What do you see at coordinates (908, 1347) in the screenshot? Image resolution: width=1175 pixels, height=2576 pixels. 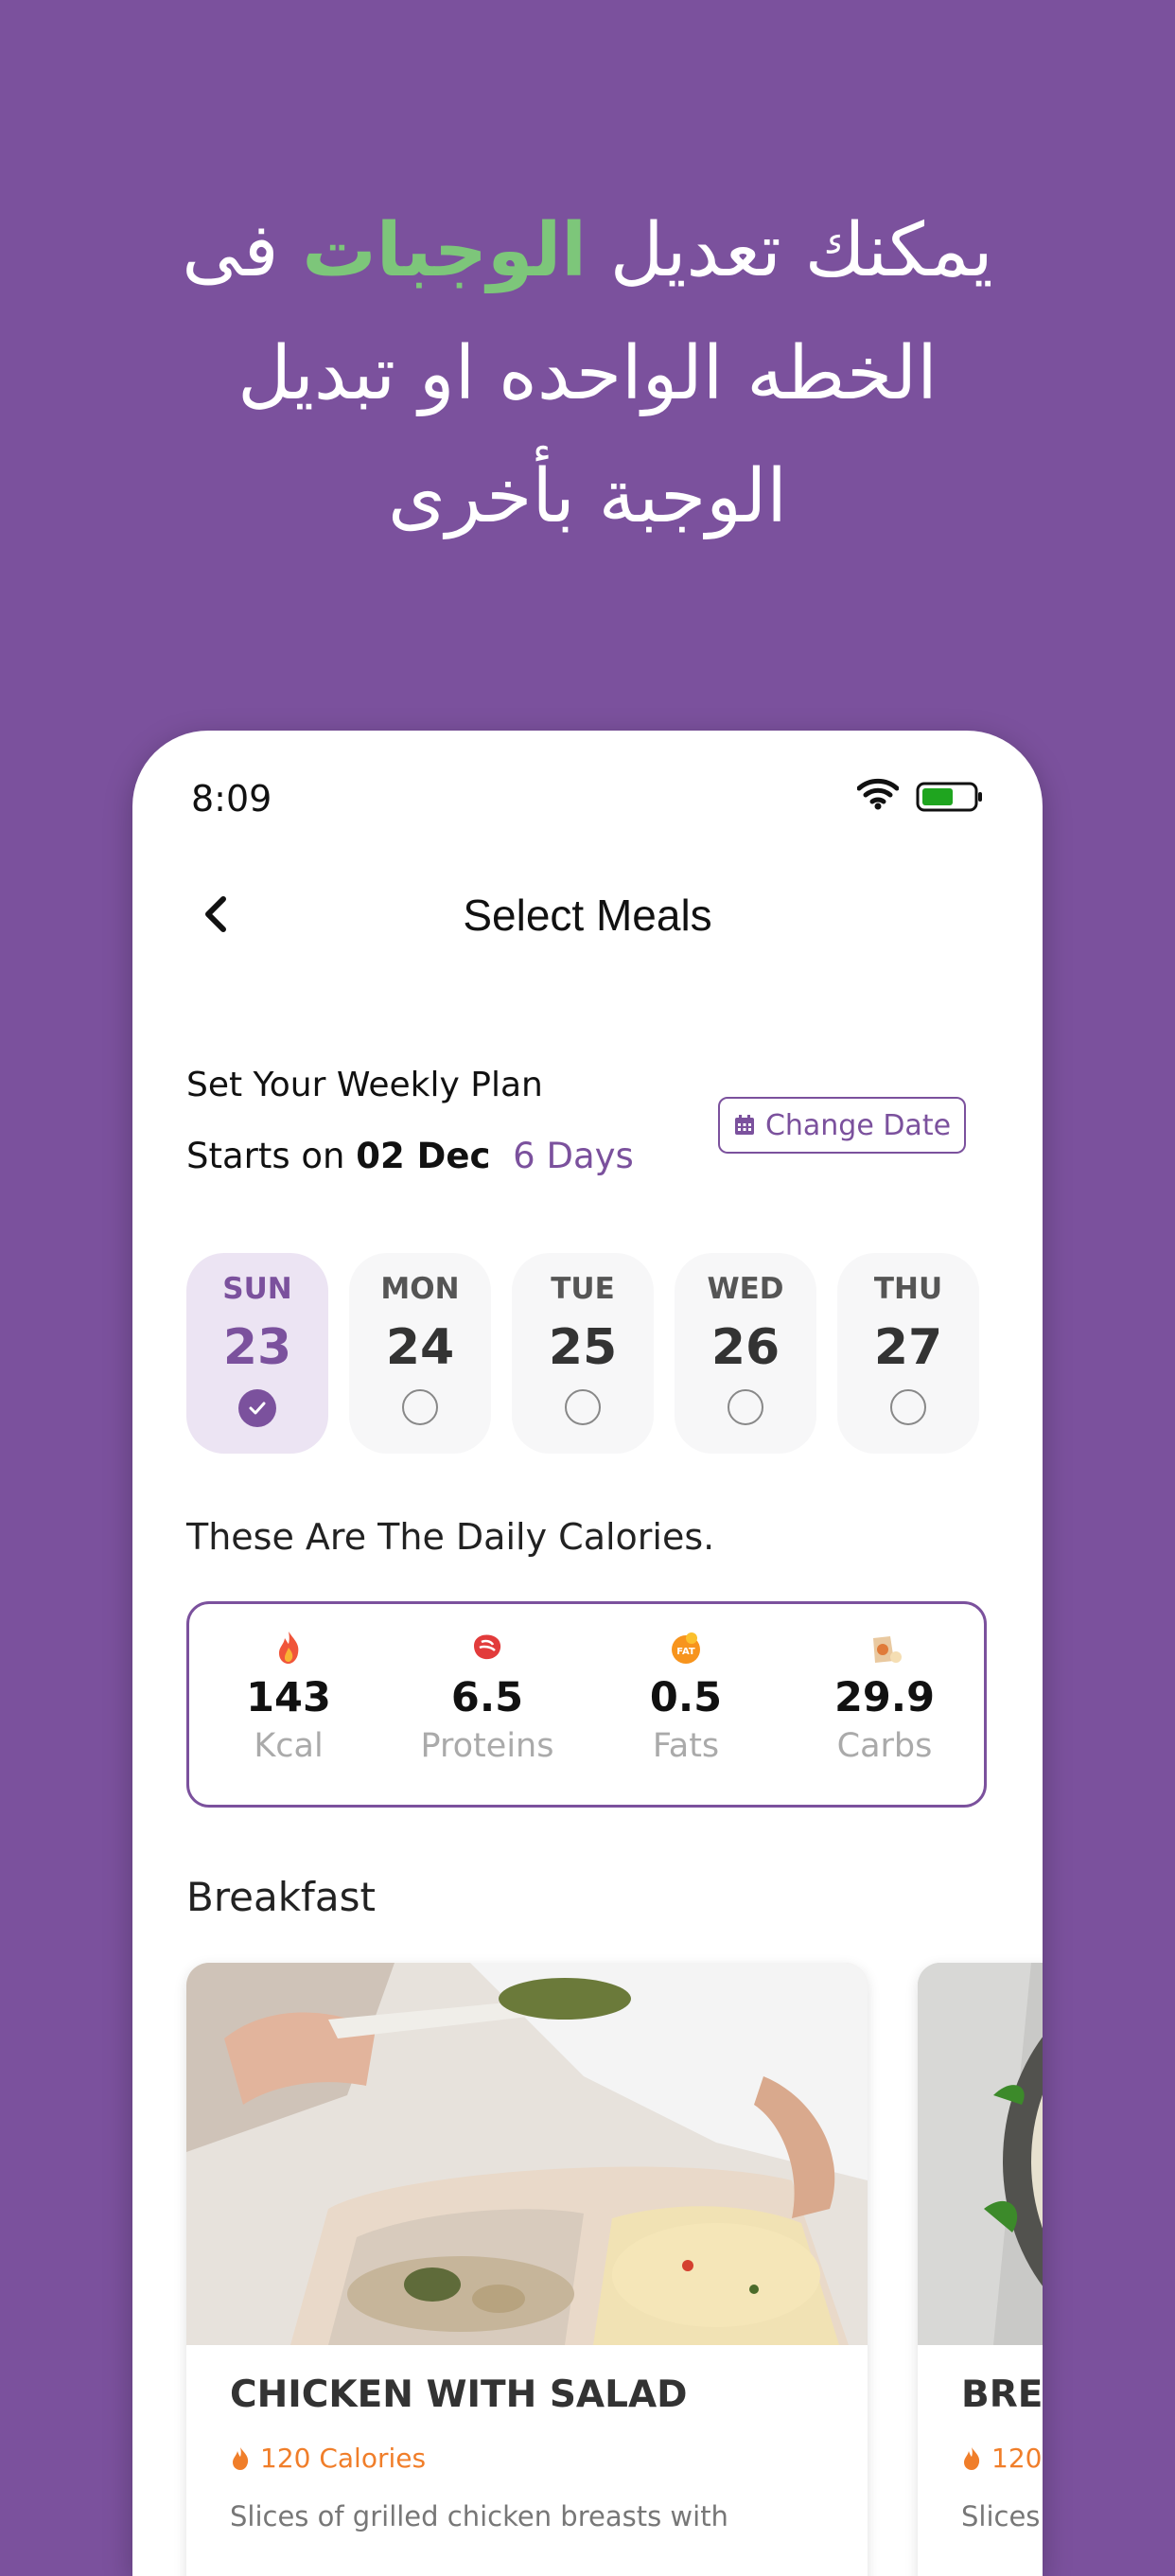 I see `day-number: 27` at bounding box center [908, 1347].